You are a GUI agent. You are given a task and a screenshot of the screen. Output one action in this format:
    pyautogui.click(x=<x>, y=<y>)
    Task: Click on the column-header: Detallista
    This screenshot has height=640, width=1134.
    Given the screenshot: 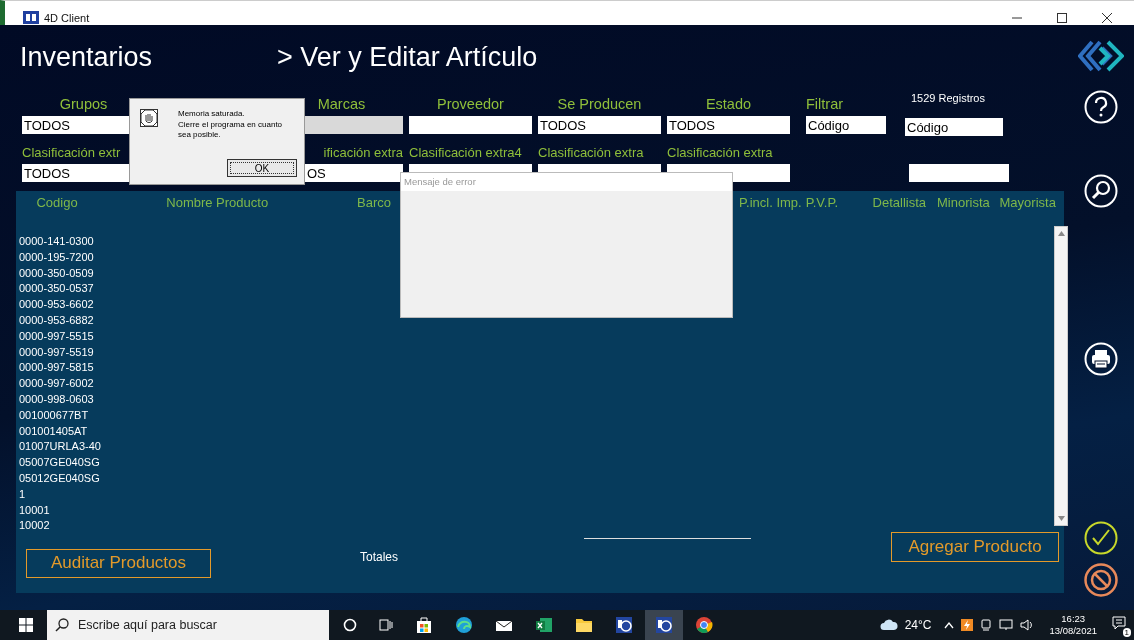 What is the action you would take?
    pyautogui.click(x=899, y=202)
    